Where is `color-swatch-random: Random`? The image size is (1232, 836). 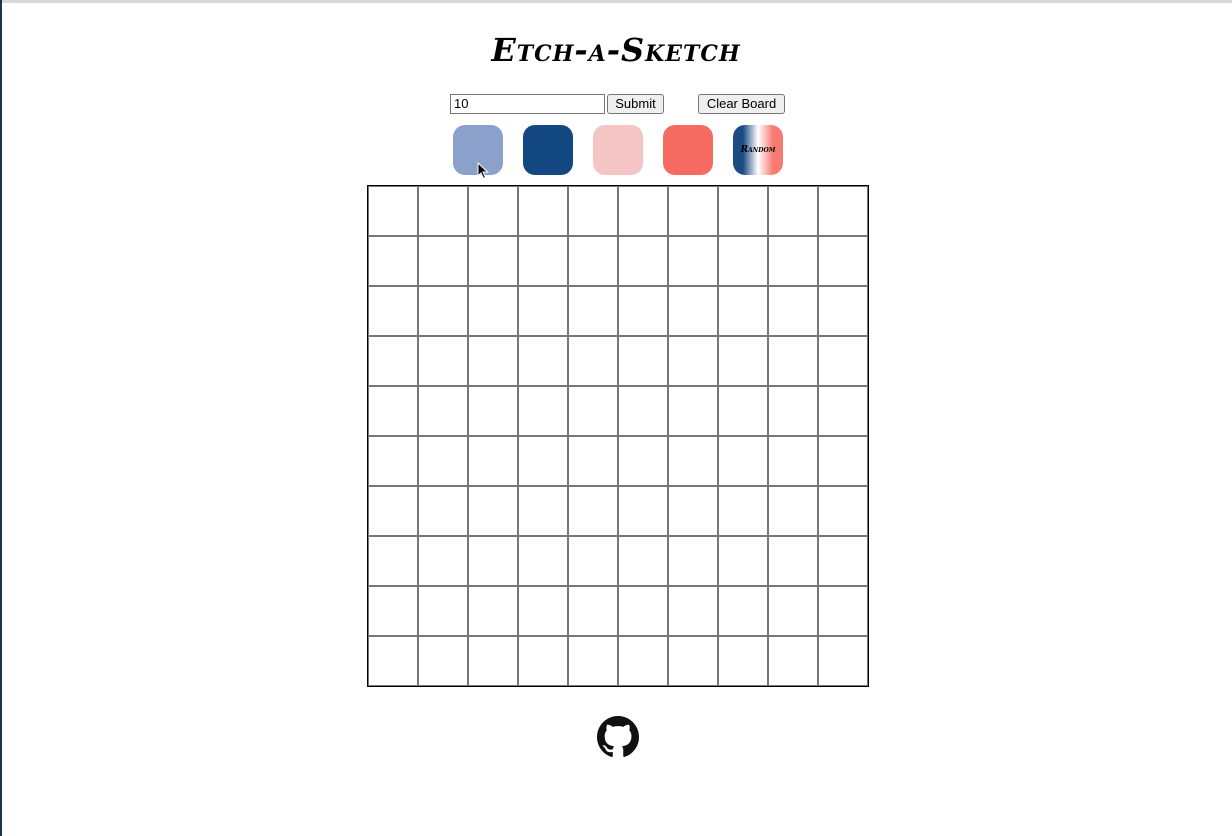
color-swatch-random: Random is located at coordinates (758, 150).